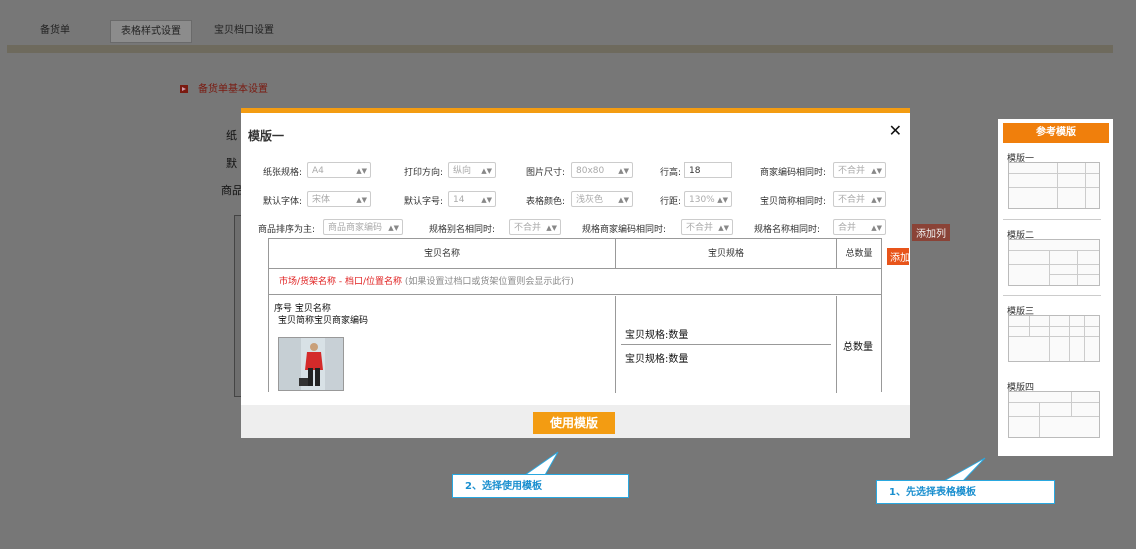 This screenshot has height=549, width=1136. Describe the element at coordinates (540, 486) in the screenshot. I see `callout-step2: 2、选择使用模板` at that location.